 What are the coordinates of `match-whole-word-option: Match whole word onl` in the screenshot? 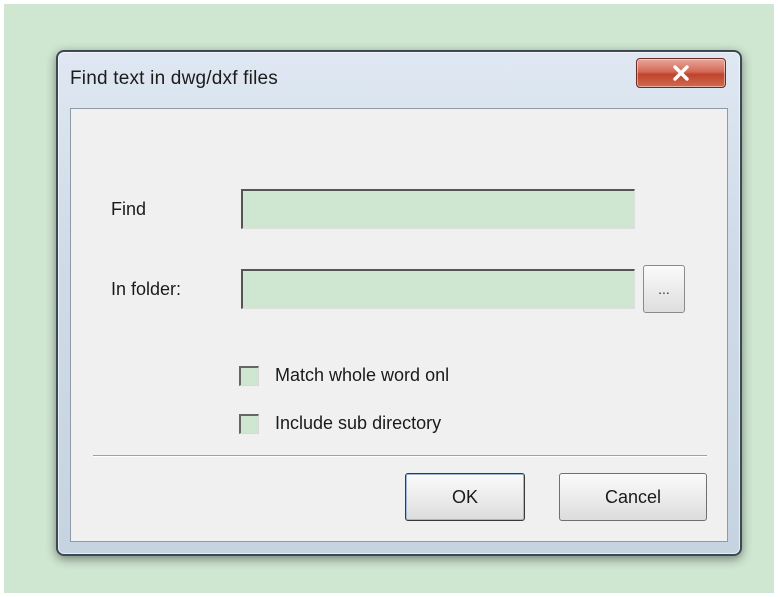 It's located at (344, 375).